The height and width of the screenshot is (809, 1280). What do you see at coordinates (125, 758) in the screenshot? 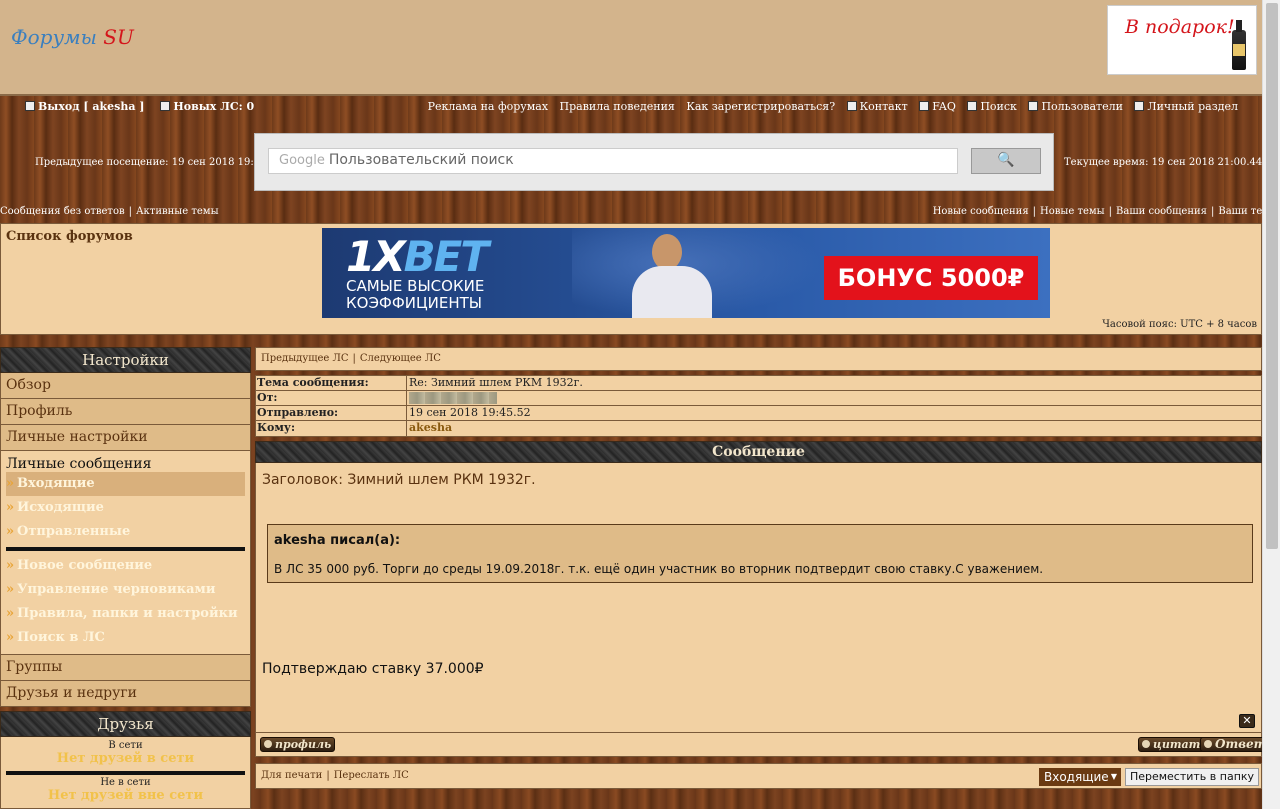
I see `no-online-friends: Нет друзей в сети` at bounding box center [125, 758].